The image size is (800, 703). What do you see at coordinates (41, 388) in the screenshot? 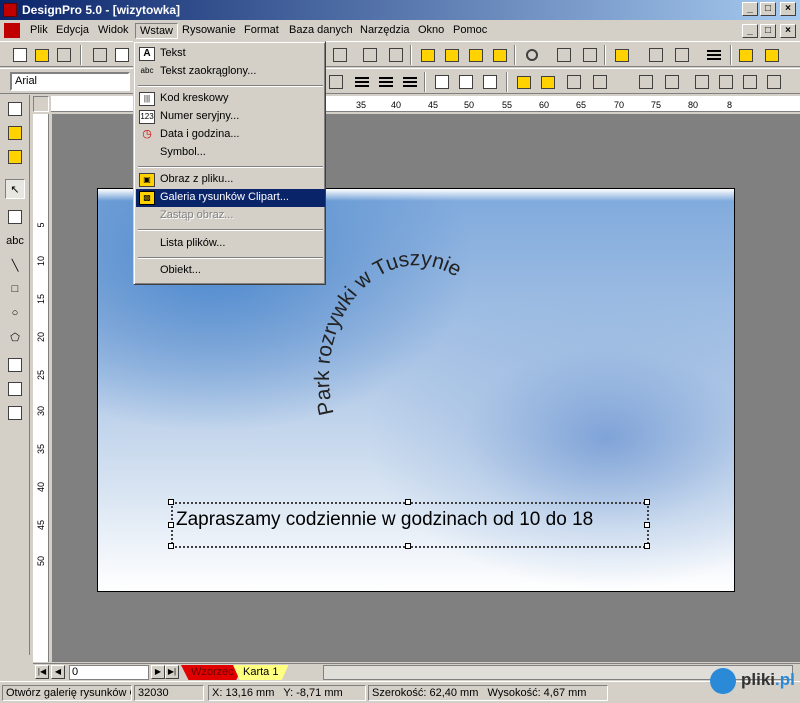
I see `vertical-ruler: 5 10 15 20 25 30 35 40 45 50` at bounding box center [41, 388].